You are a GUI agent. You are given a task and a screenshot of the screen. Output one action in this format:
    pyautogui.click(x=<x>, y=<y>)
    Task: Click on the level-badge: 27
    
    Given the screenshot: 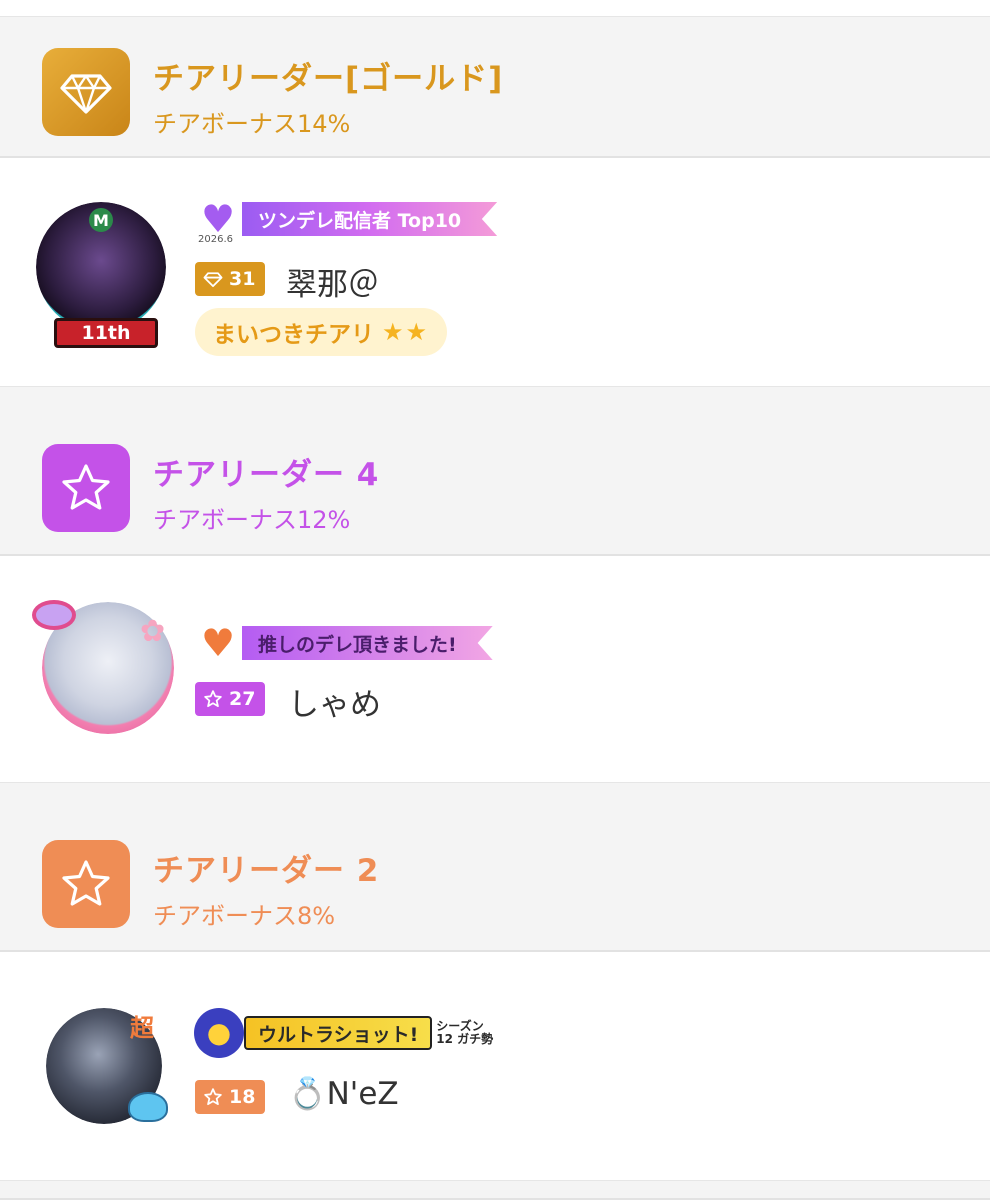 What is the action you would take?
    pyautogui.click(x=230, y=699)
    